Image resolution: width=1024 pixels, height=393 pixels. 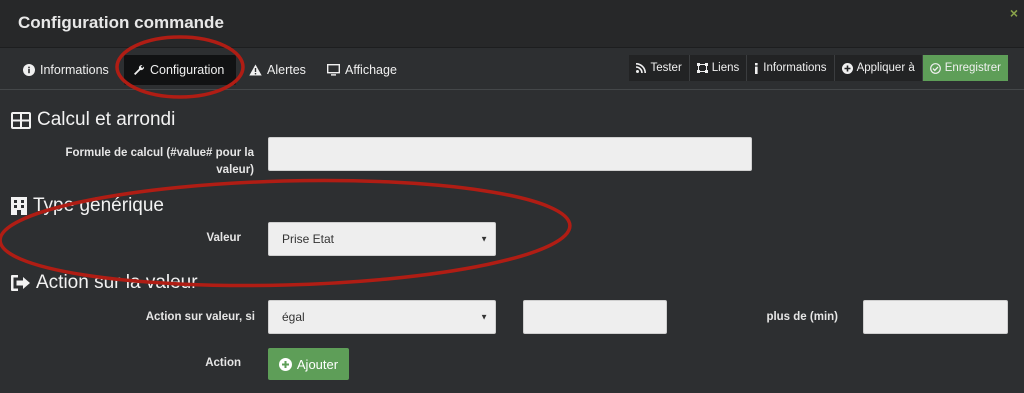 What do you see at coordinates (702, 68) in the screenshot?
I see `sitemap-icon` at bounding box center [702, 68].